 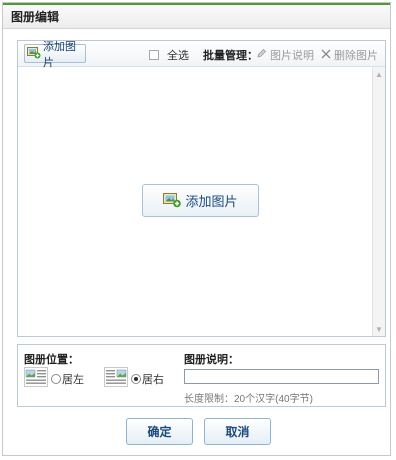 What do you see at coordinates (237, 431) in the screenshot?
I see `cancel-button: 取消` at bounding box center [237, 431].